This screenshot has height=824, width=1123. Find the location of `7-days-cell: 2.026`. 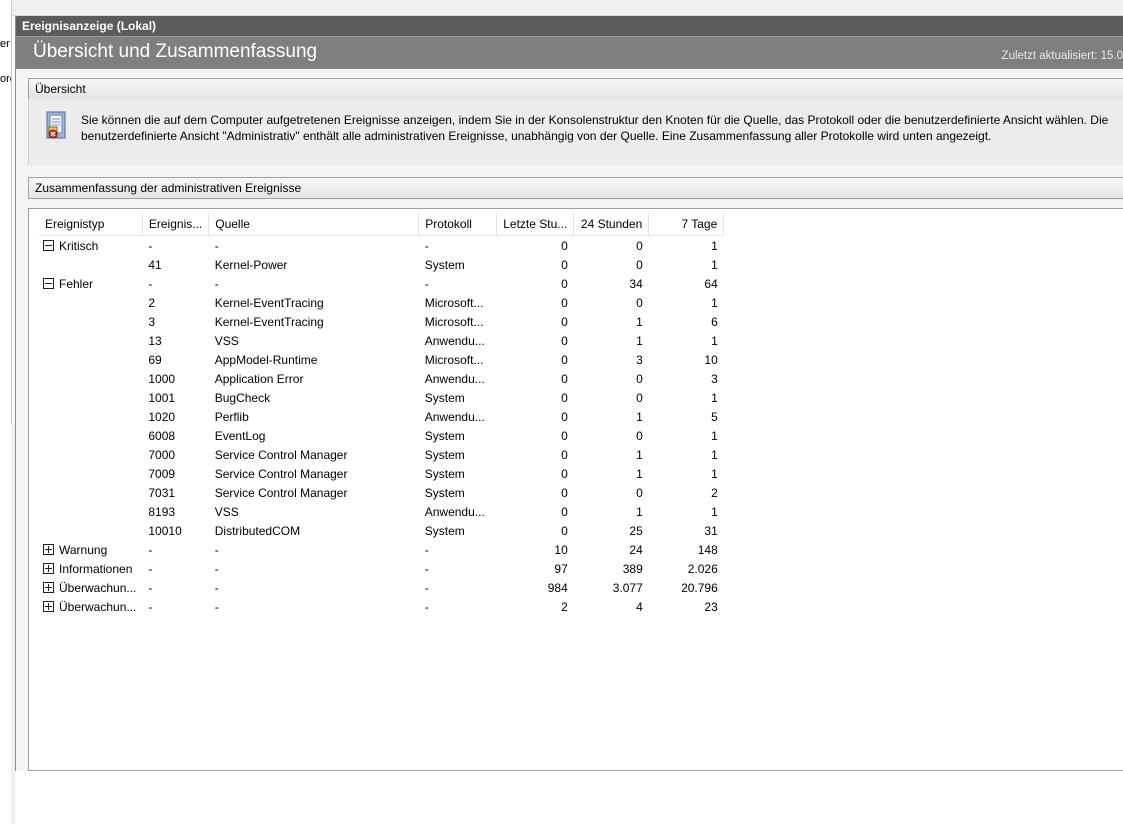

7-days-cell: 2.026 is located at coordinates (702, 568).